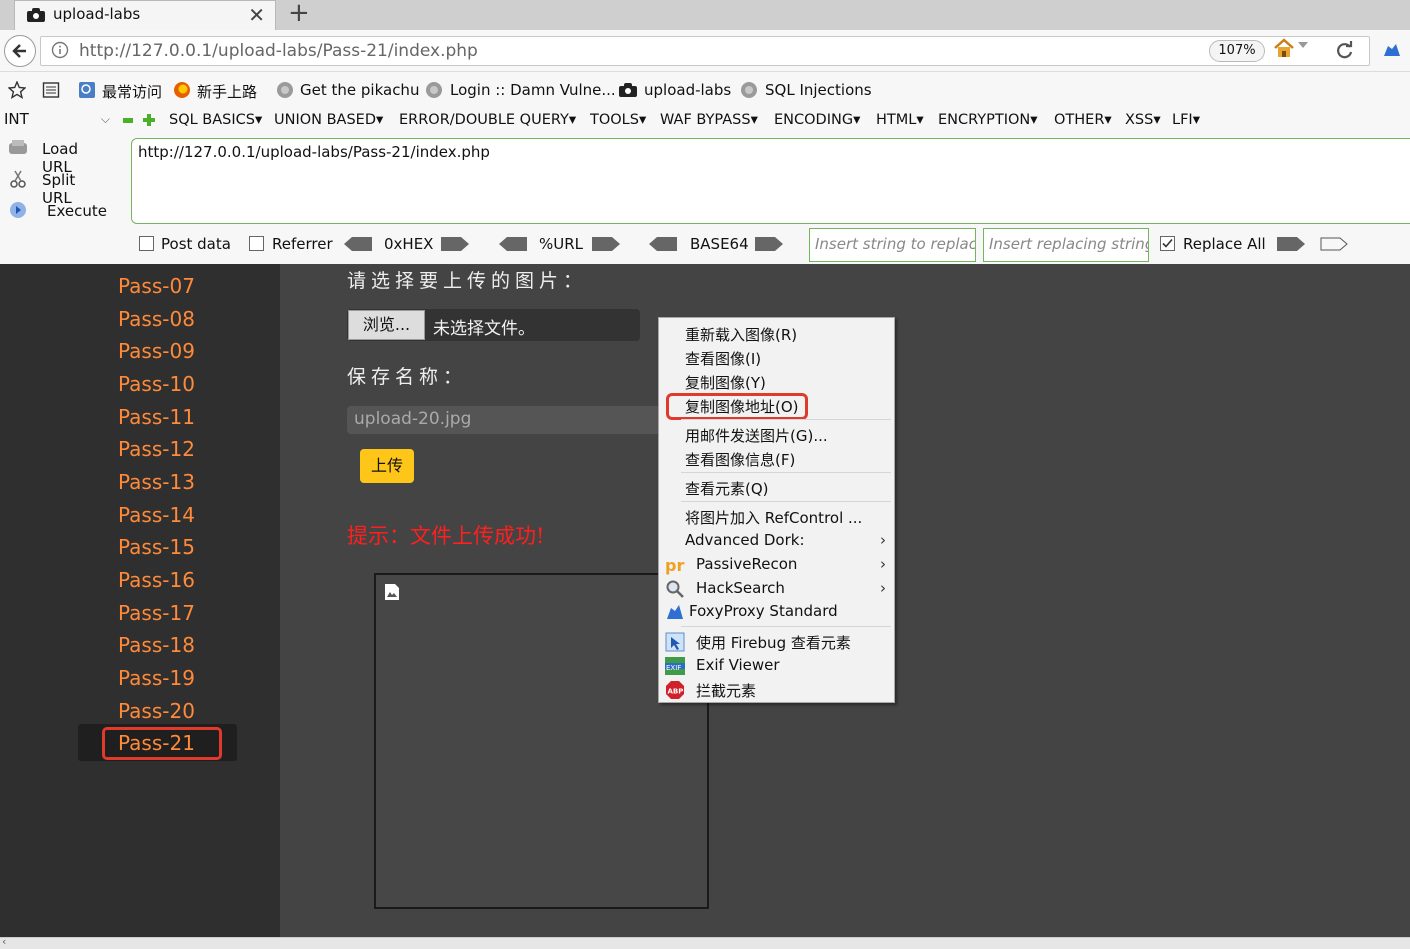  Describe the element at coordinates (723, 358) in the screenshot. I see `menu-item-view-image: 查看图像(I)` at that location.